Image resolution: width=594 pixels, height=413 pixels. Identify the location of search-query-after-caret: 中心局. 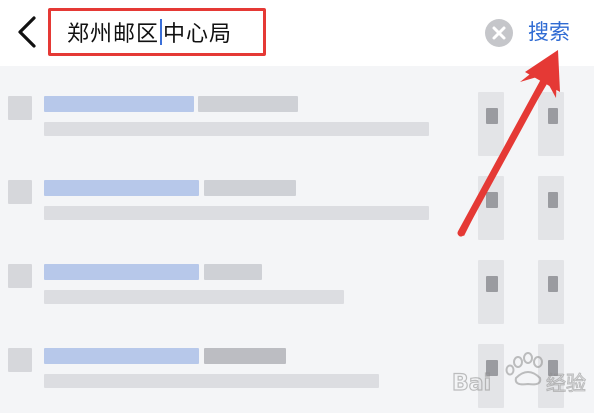
(198, 34).